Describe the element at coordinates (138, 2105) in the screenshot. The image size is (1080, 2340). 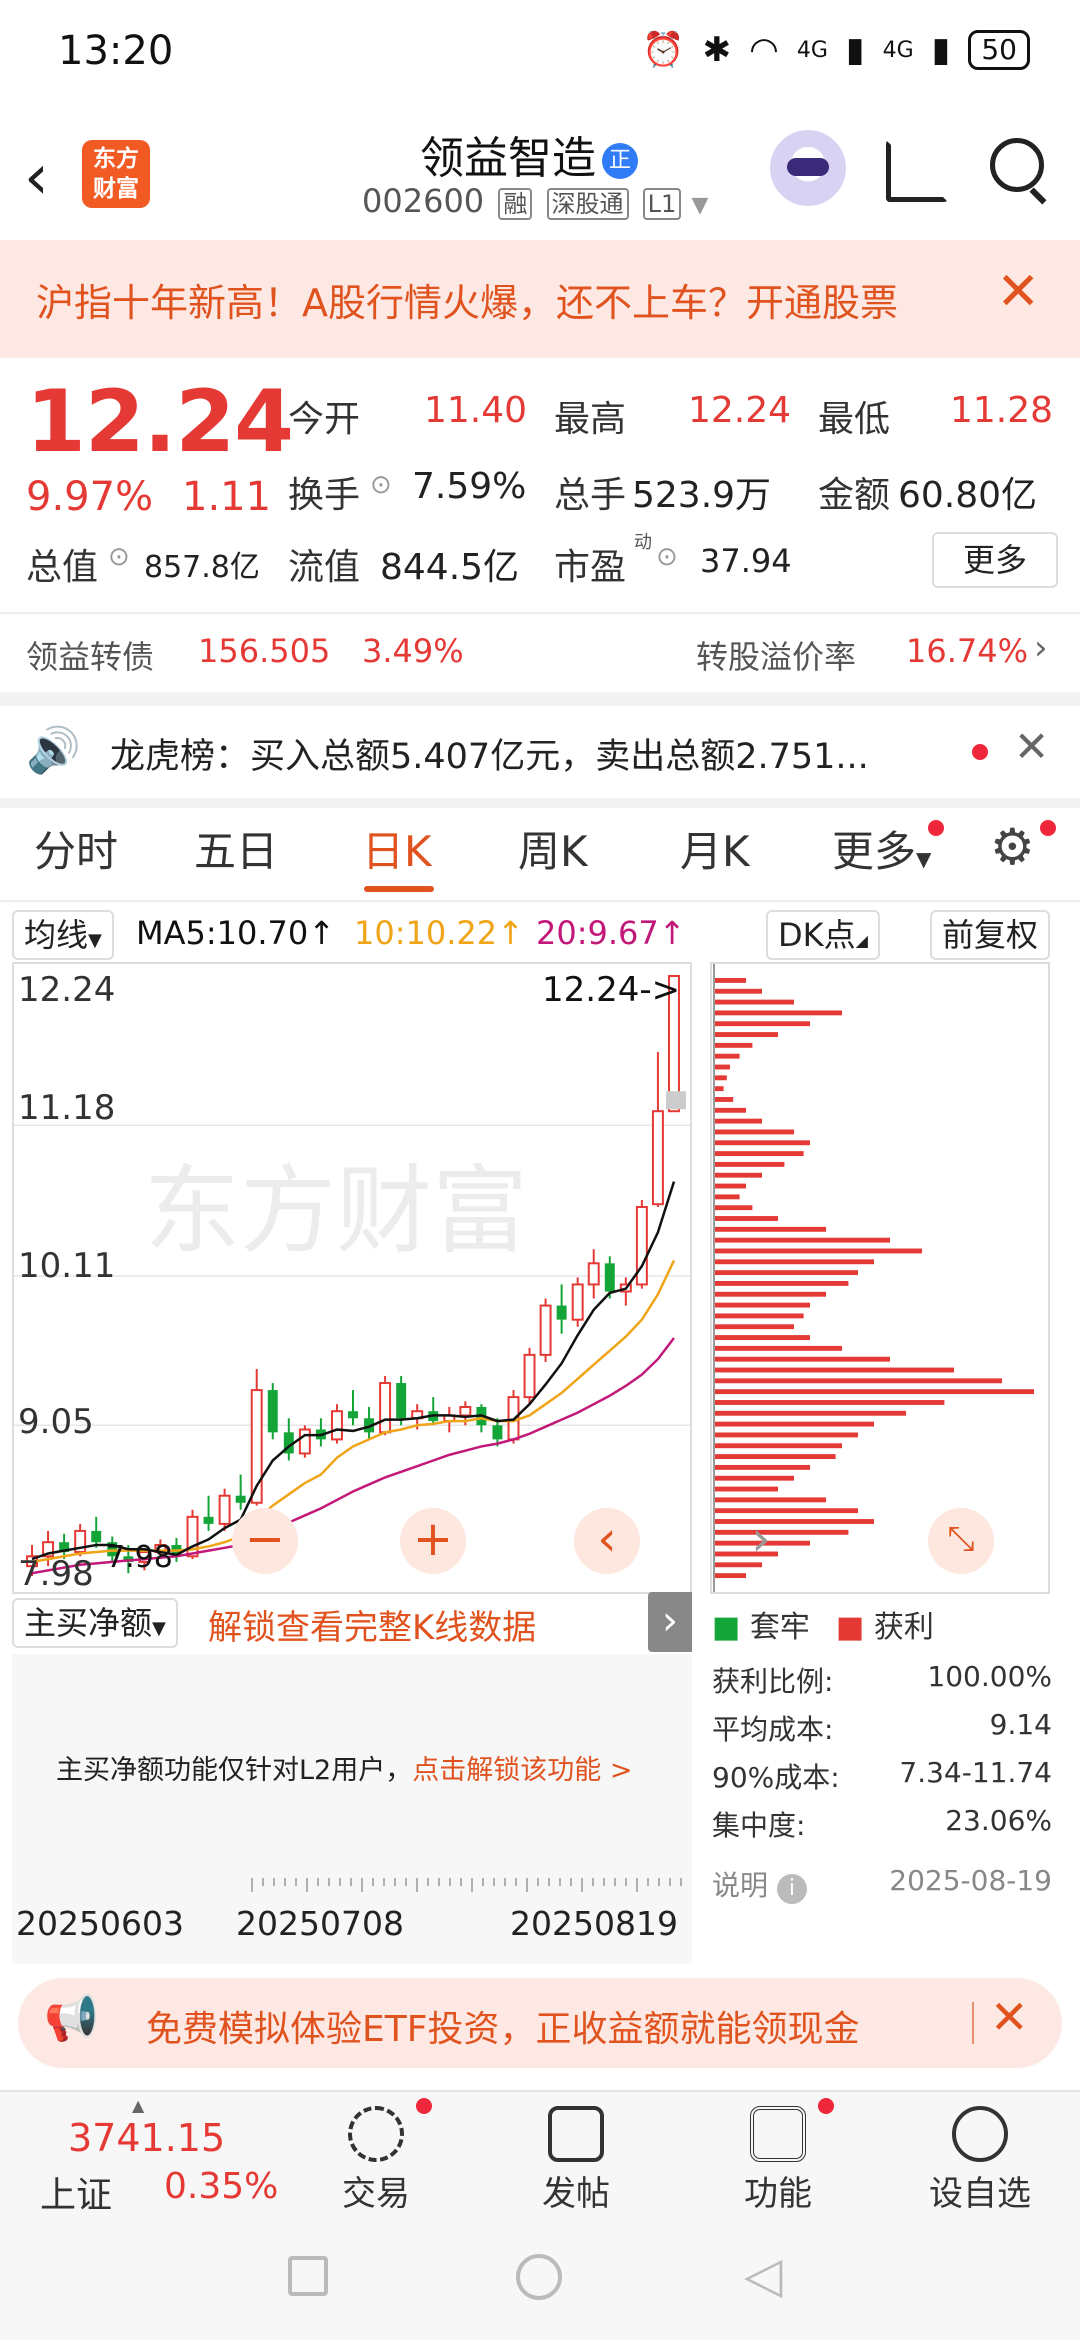
I see `caret-up-icon: ▲` at that location.